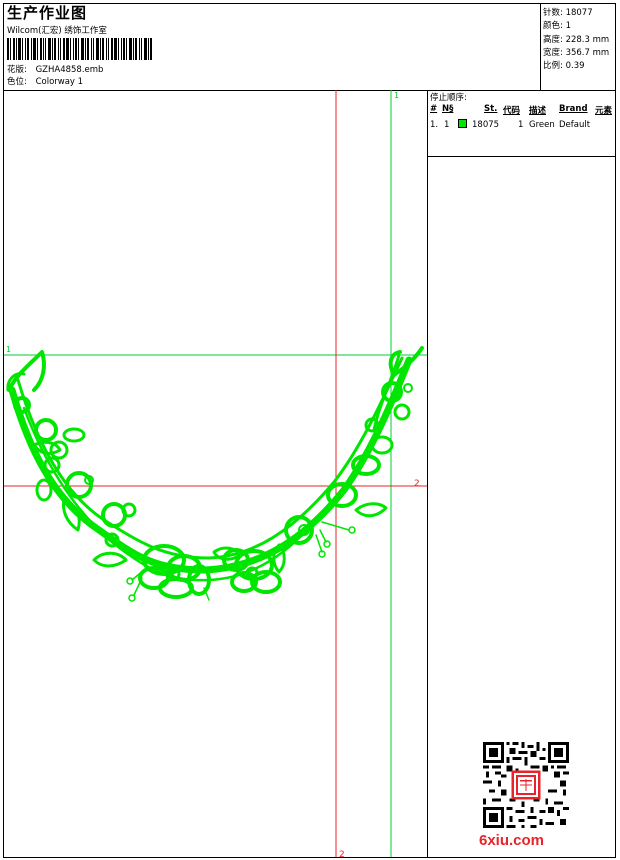 This screenshot has height=860, width=620. What do you see at coordinates (553, 13) in the screenshot?
I see `stat-label: 针数:` at bounding box center [553, 13].